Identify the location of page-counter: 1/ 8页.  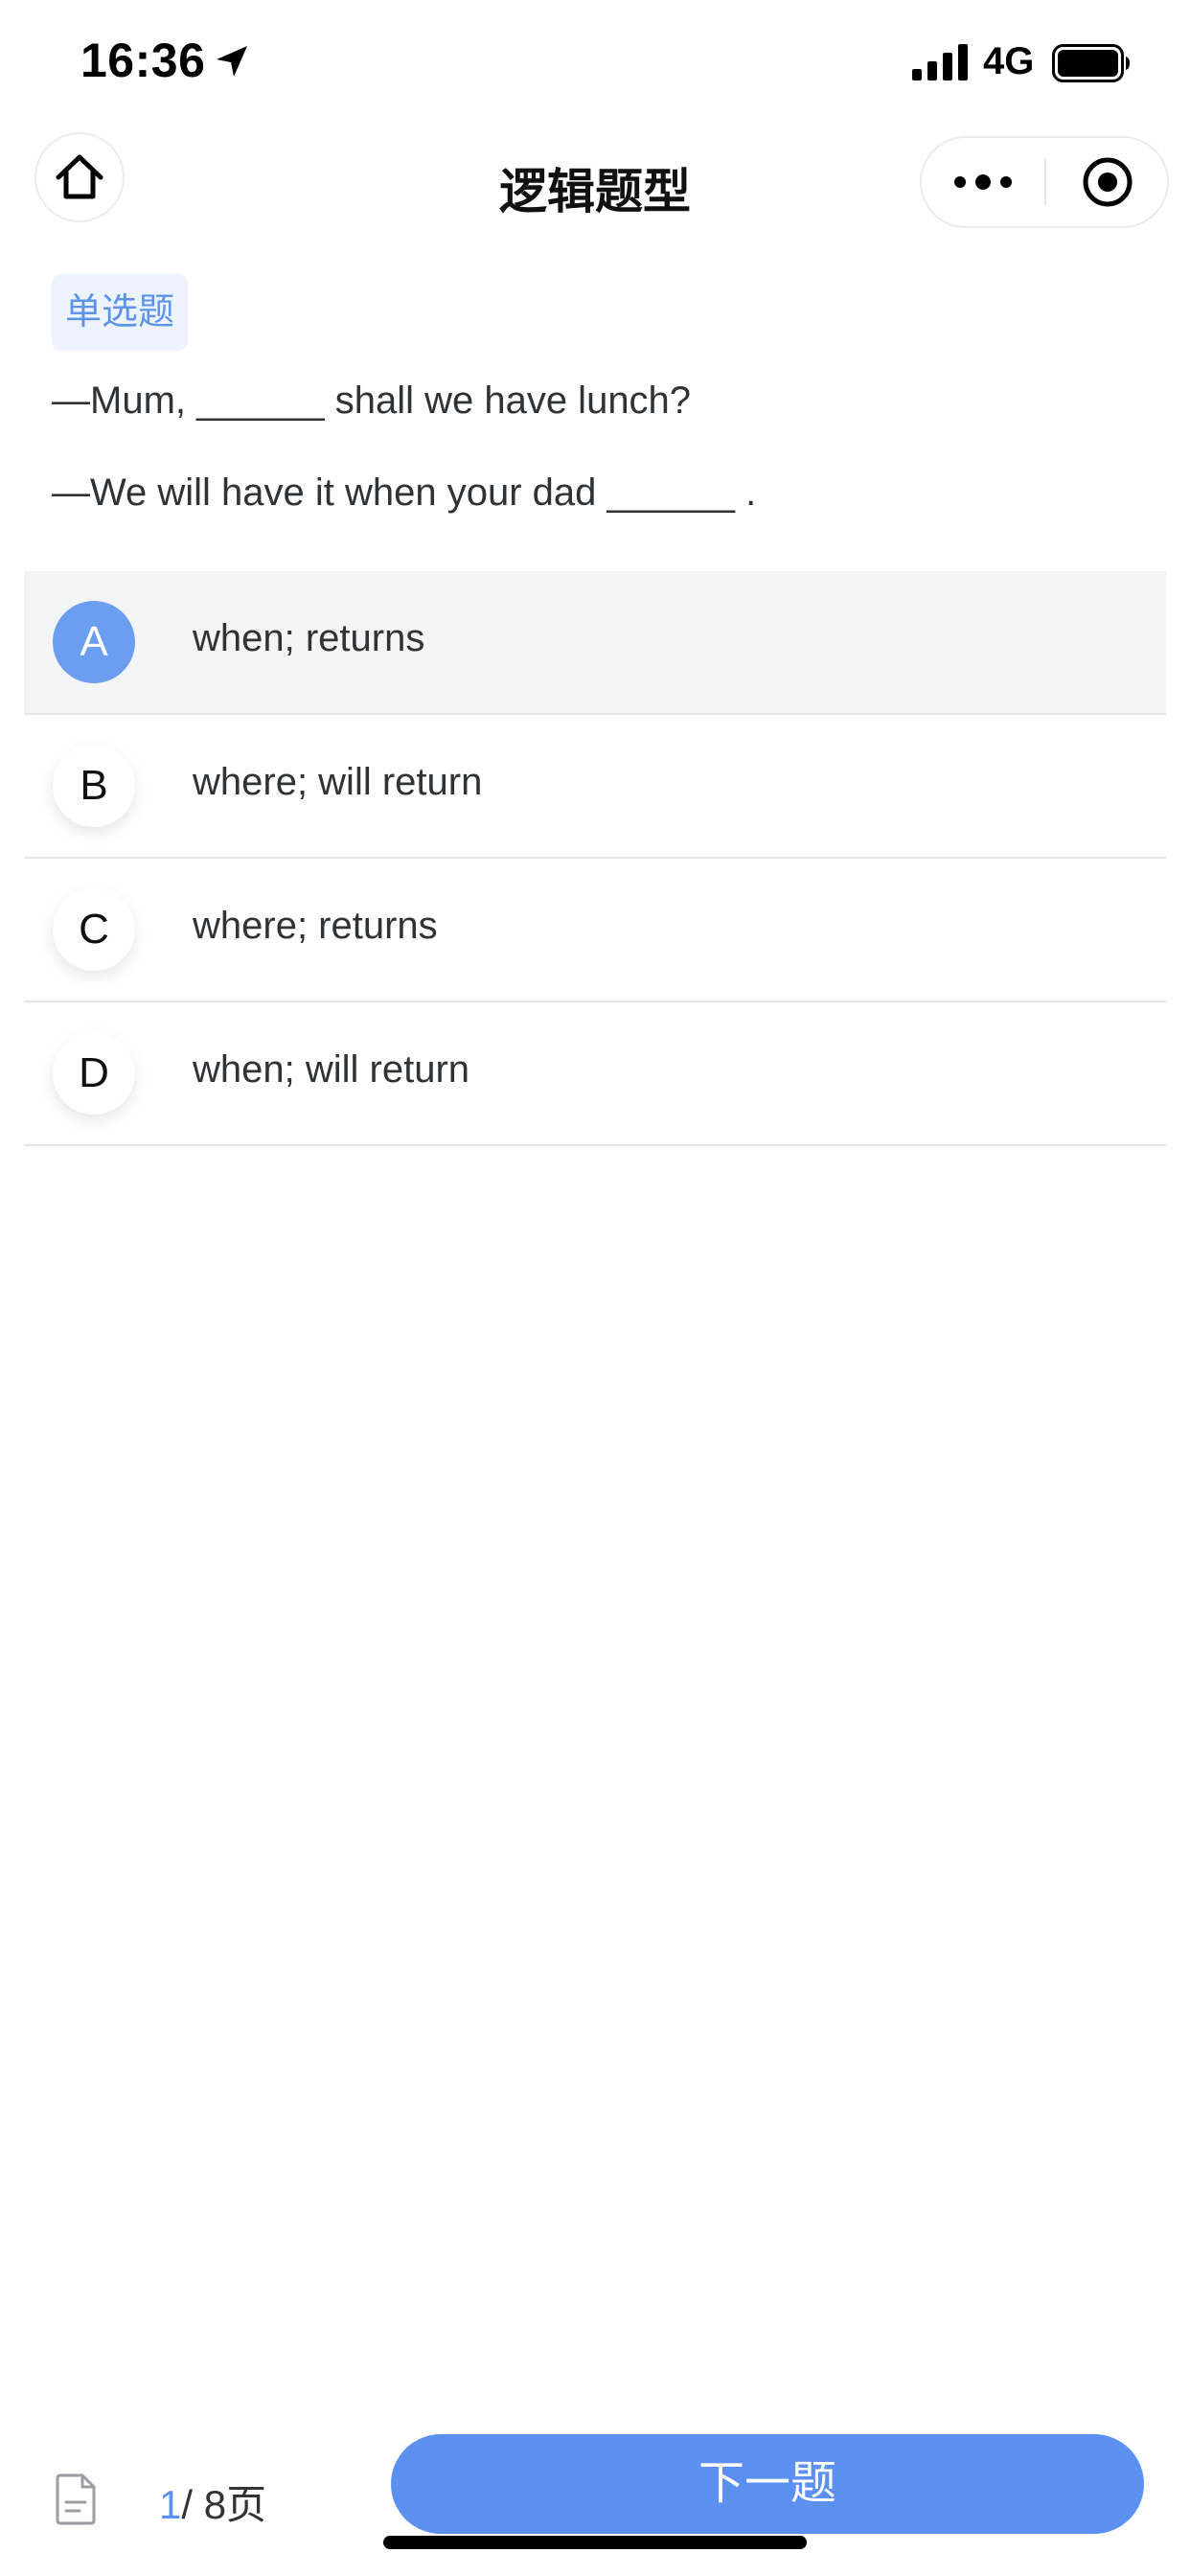
(213, 2501).